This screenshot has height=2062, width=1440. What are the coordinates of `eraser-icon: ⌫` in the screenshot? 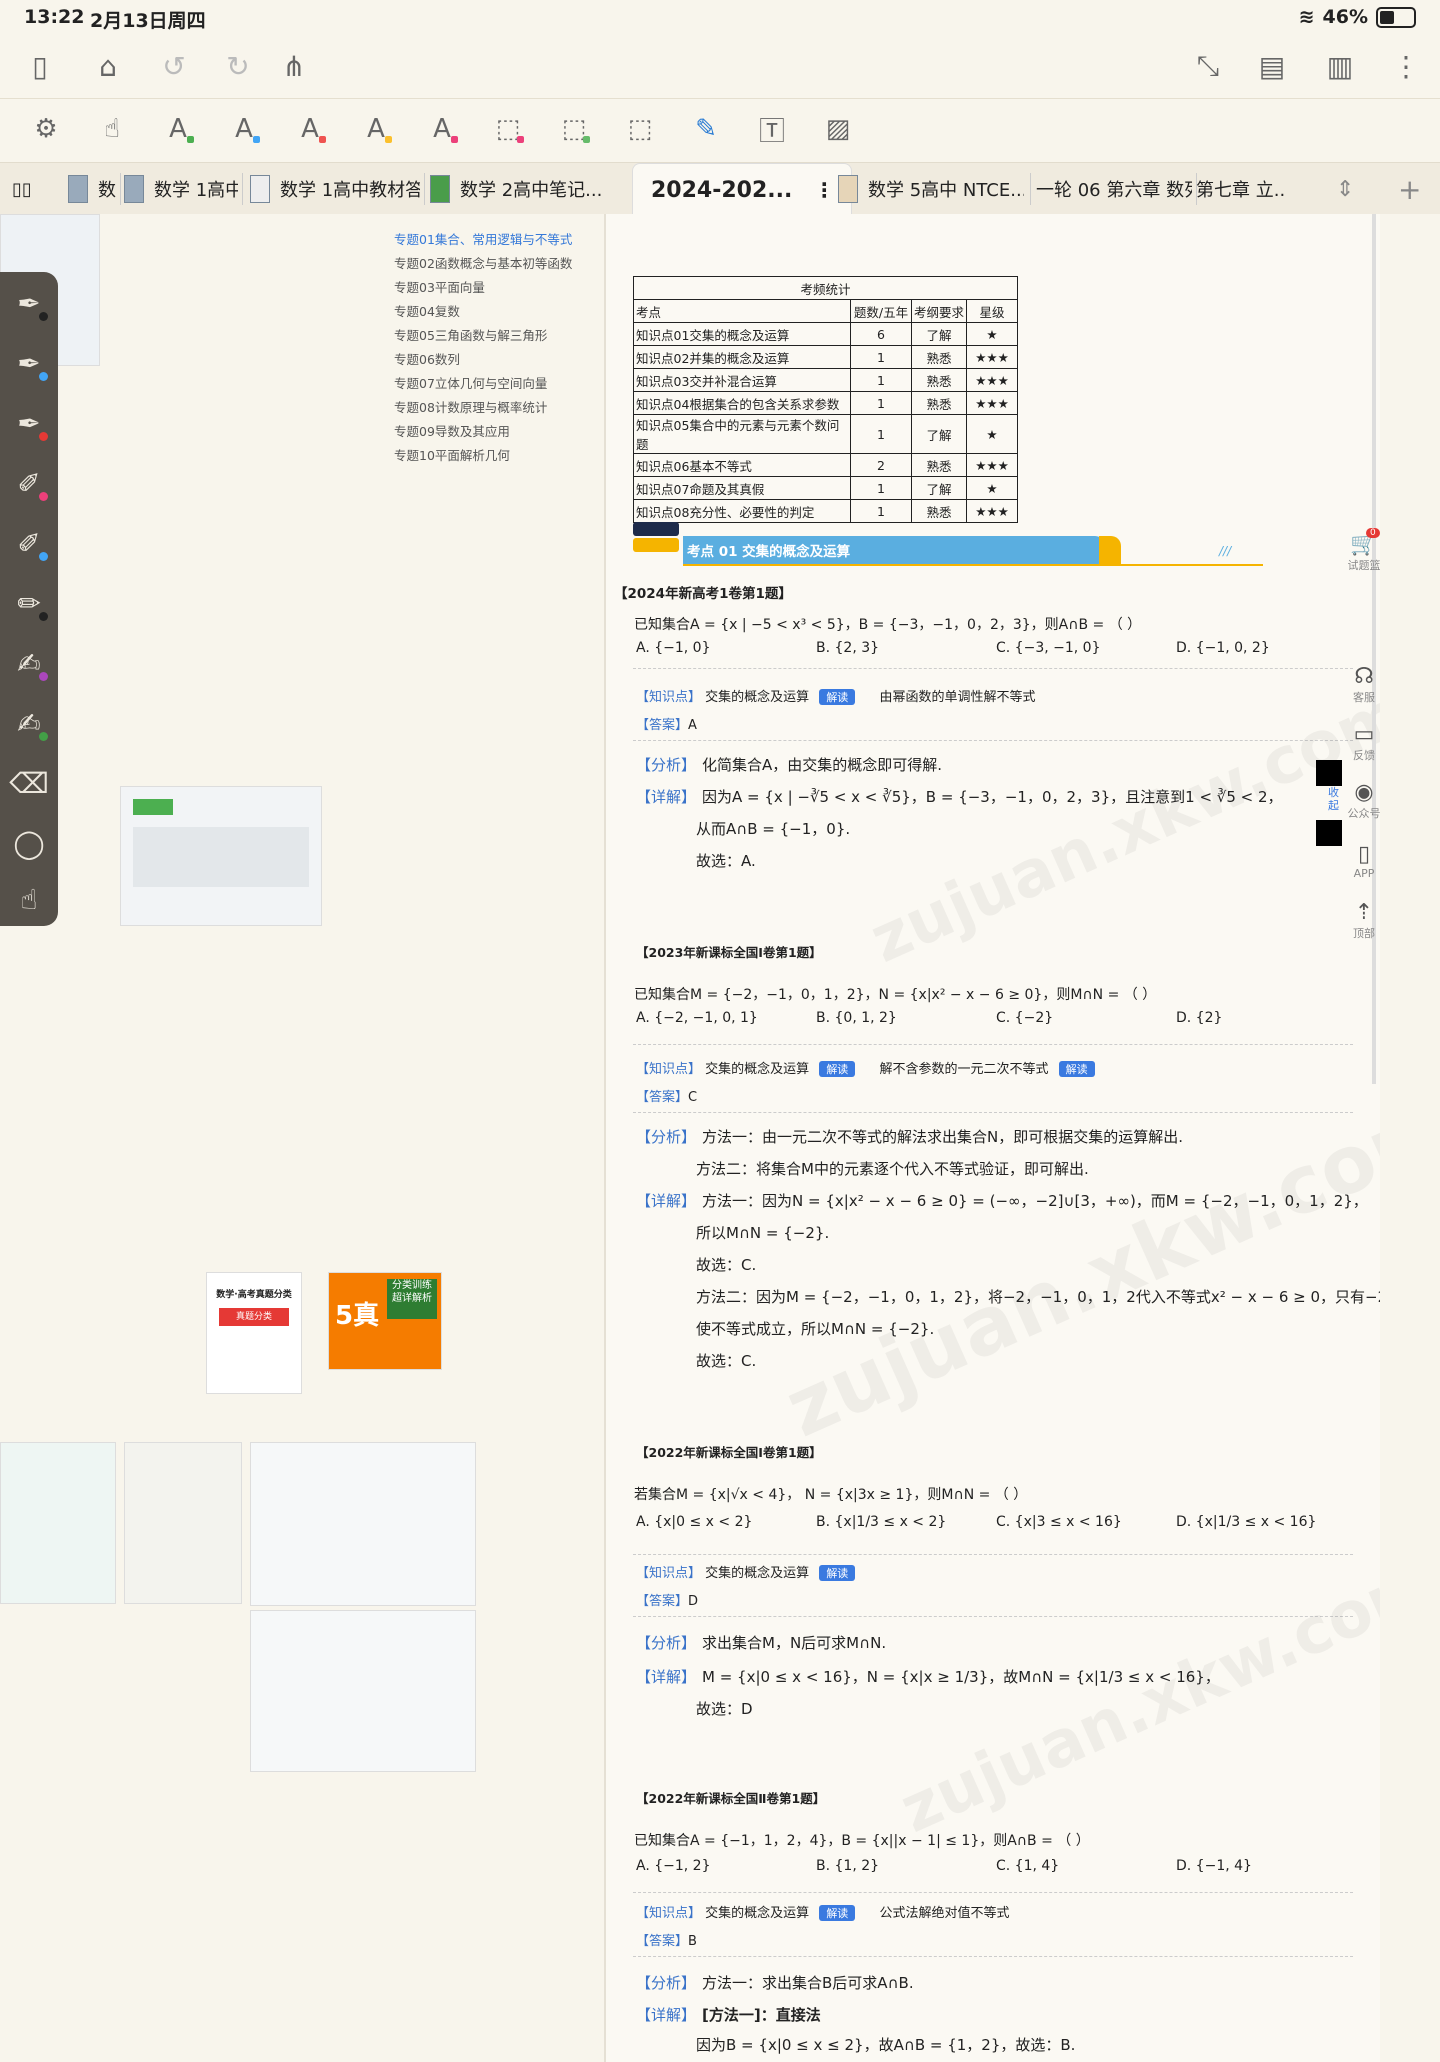 It's located at (29, 783).